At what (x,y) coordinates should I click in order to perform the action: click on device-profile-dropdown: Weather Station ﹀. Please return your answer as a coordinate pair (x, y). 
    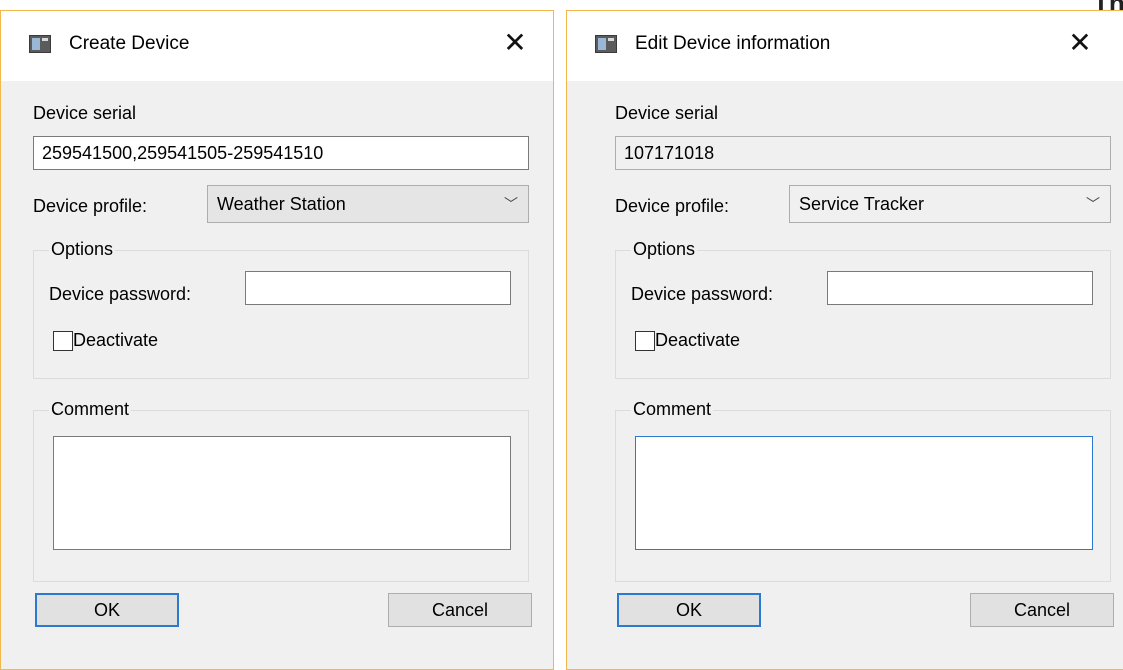
    Looking at the image, I should click on (368, 204).